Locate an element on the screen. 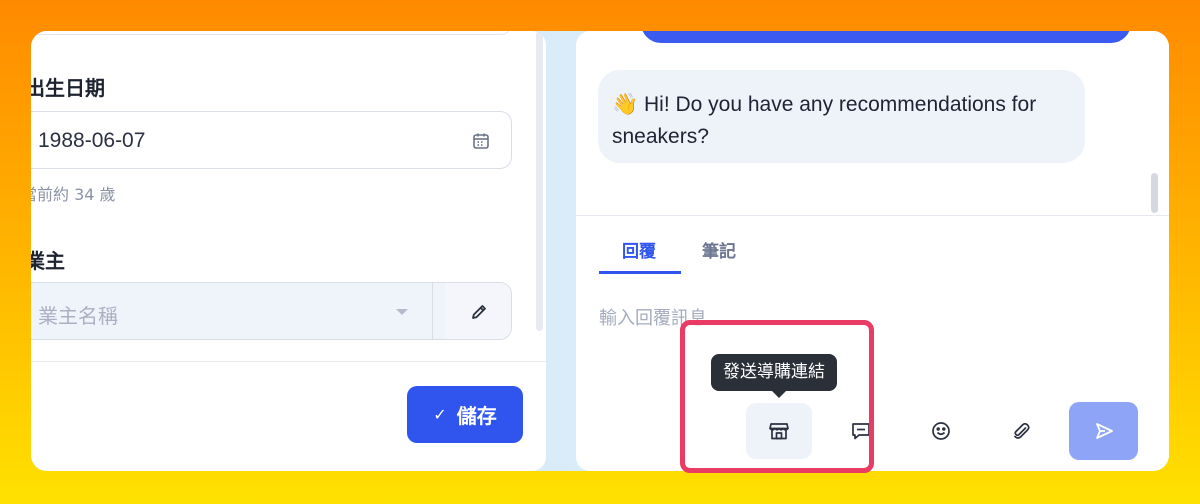 The image size is (1200, 504). emoji-icon is located at coordinates (941, 431).